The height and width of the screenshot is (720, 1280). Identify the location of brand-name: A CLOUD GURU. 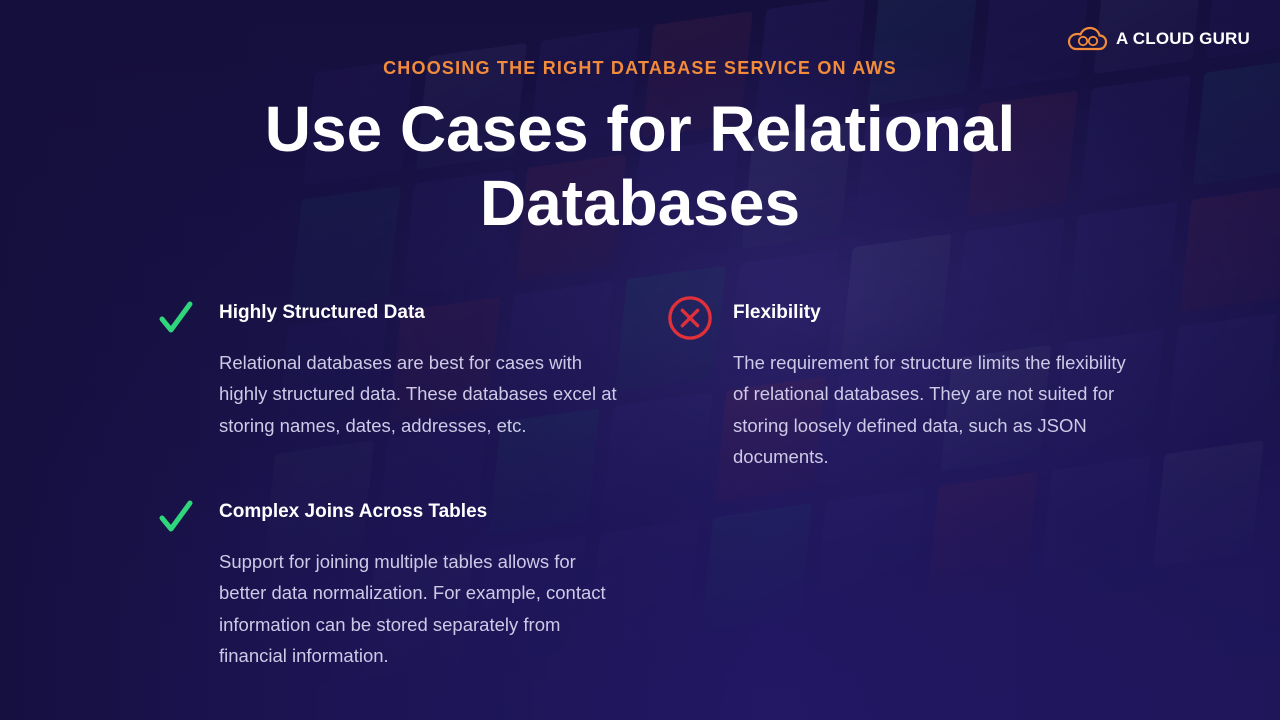
(1183, 38).